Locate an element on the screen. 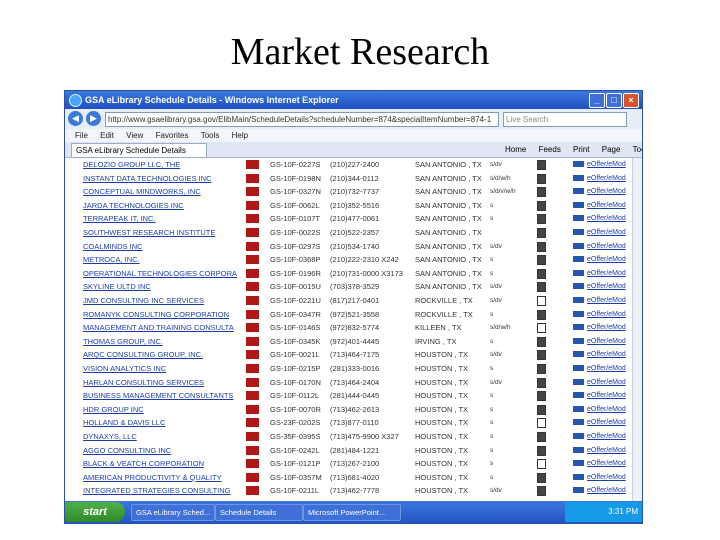 This screenshot has width=720, height=540. vendor-name-link: THOMAS GROUP, INC. is located at coordinates (160, 341).